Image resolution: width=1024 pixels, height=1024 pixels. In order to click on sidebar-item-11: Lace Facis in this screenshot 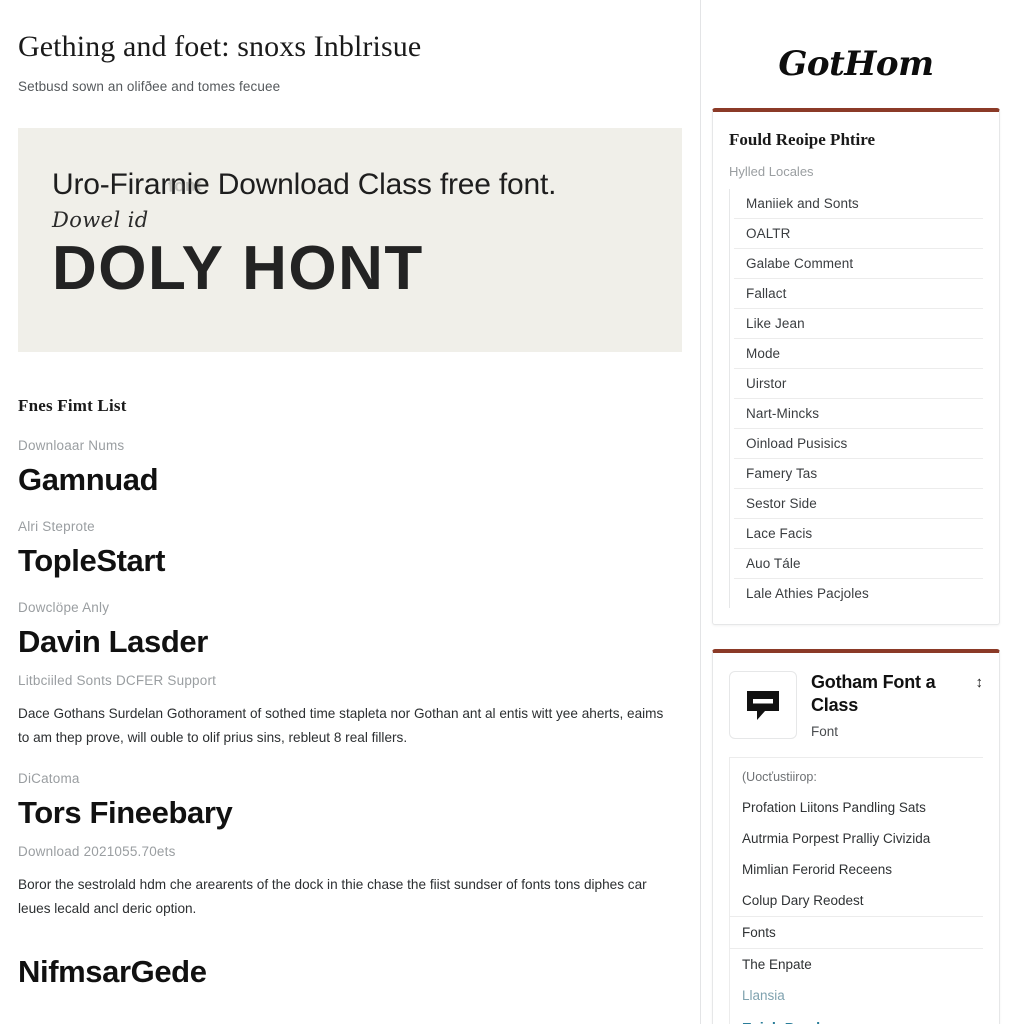, I will do `click(858, 534)`.